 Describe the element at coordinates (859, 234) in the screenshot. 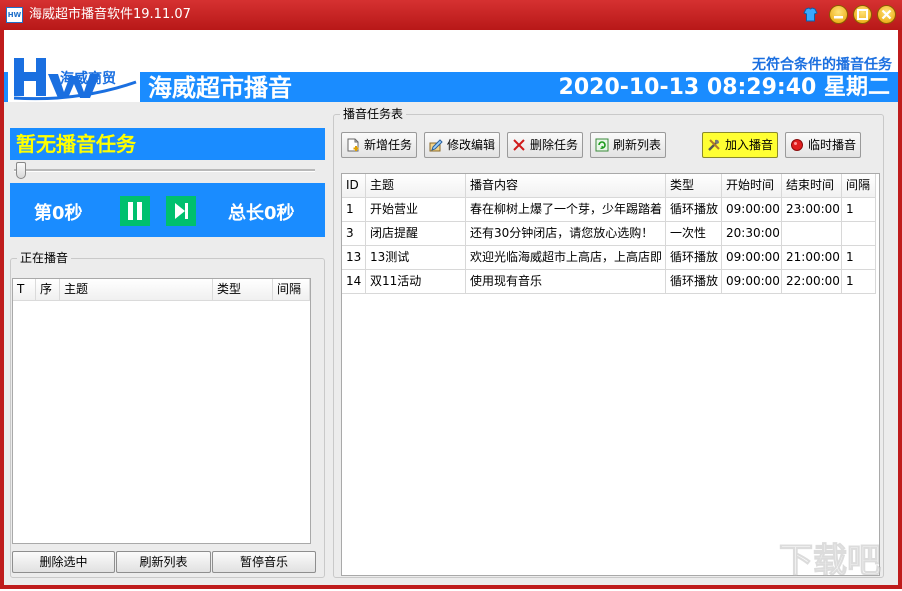

I see `table-cell-interval` at that location.